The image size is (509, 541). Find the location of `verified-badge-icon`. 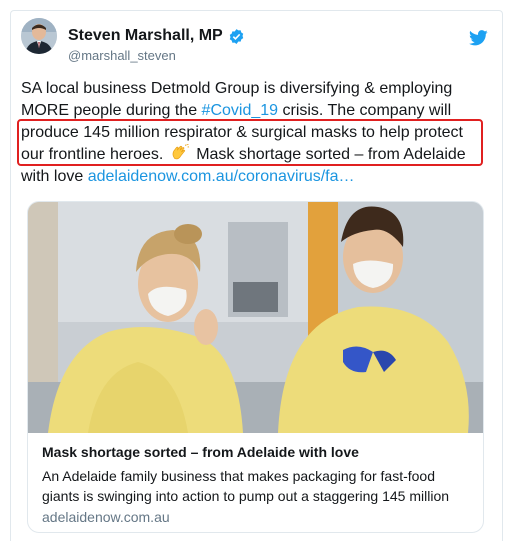

verified-badge-icon is located at coordinates (236, 36).